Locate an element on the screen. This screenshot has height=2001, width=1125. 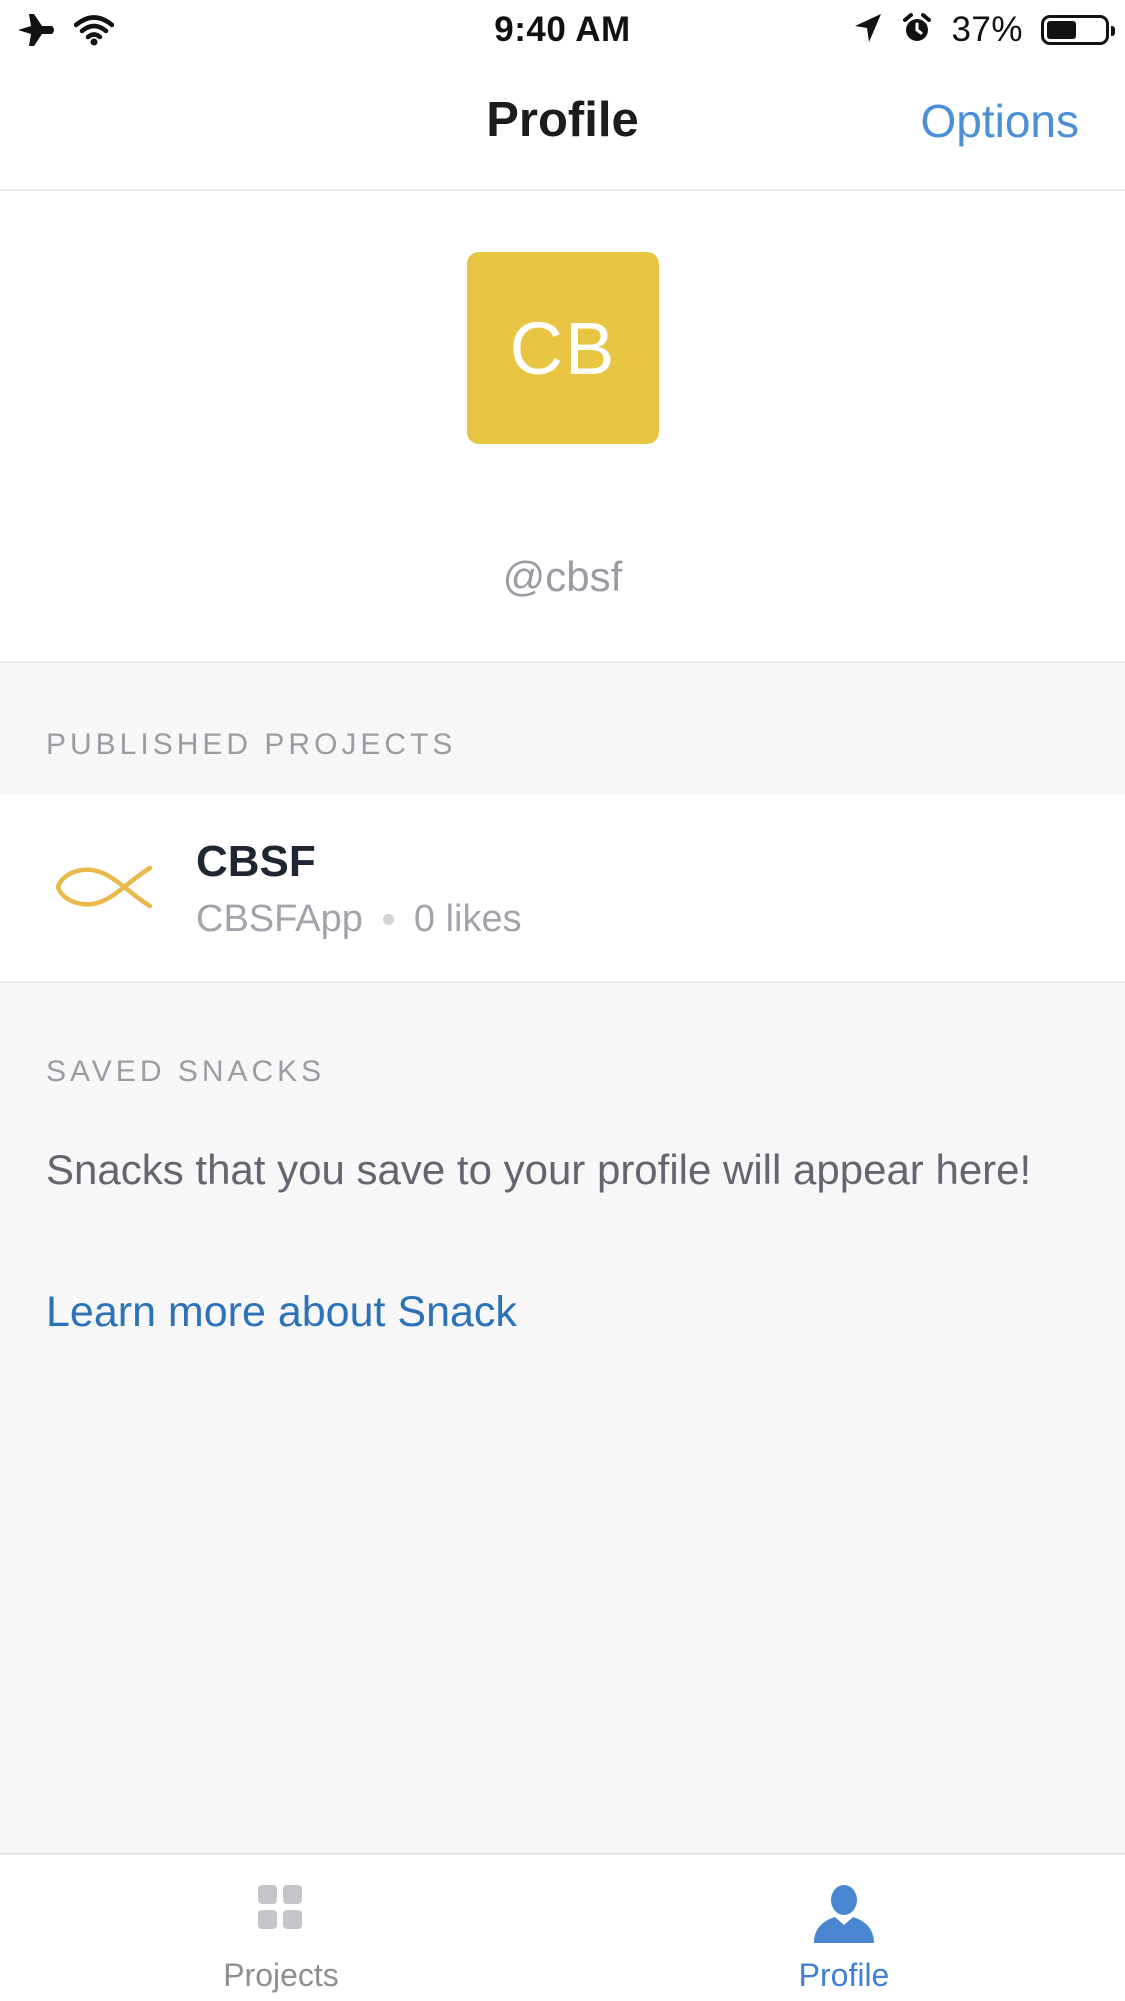
project-meta: CBSFApp 0 likes is located at coordinates (359, 919).